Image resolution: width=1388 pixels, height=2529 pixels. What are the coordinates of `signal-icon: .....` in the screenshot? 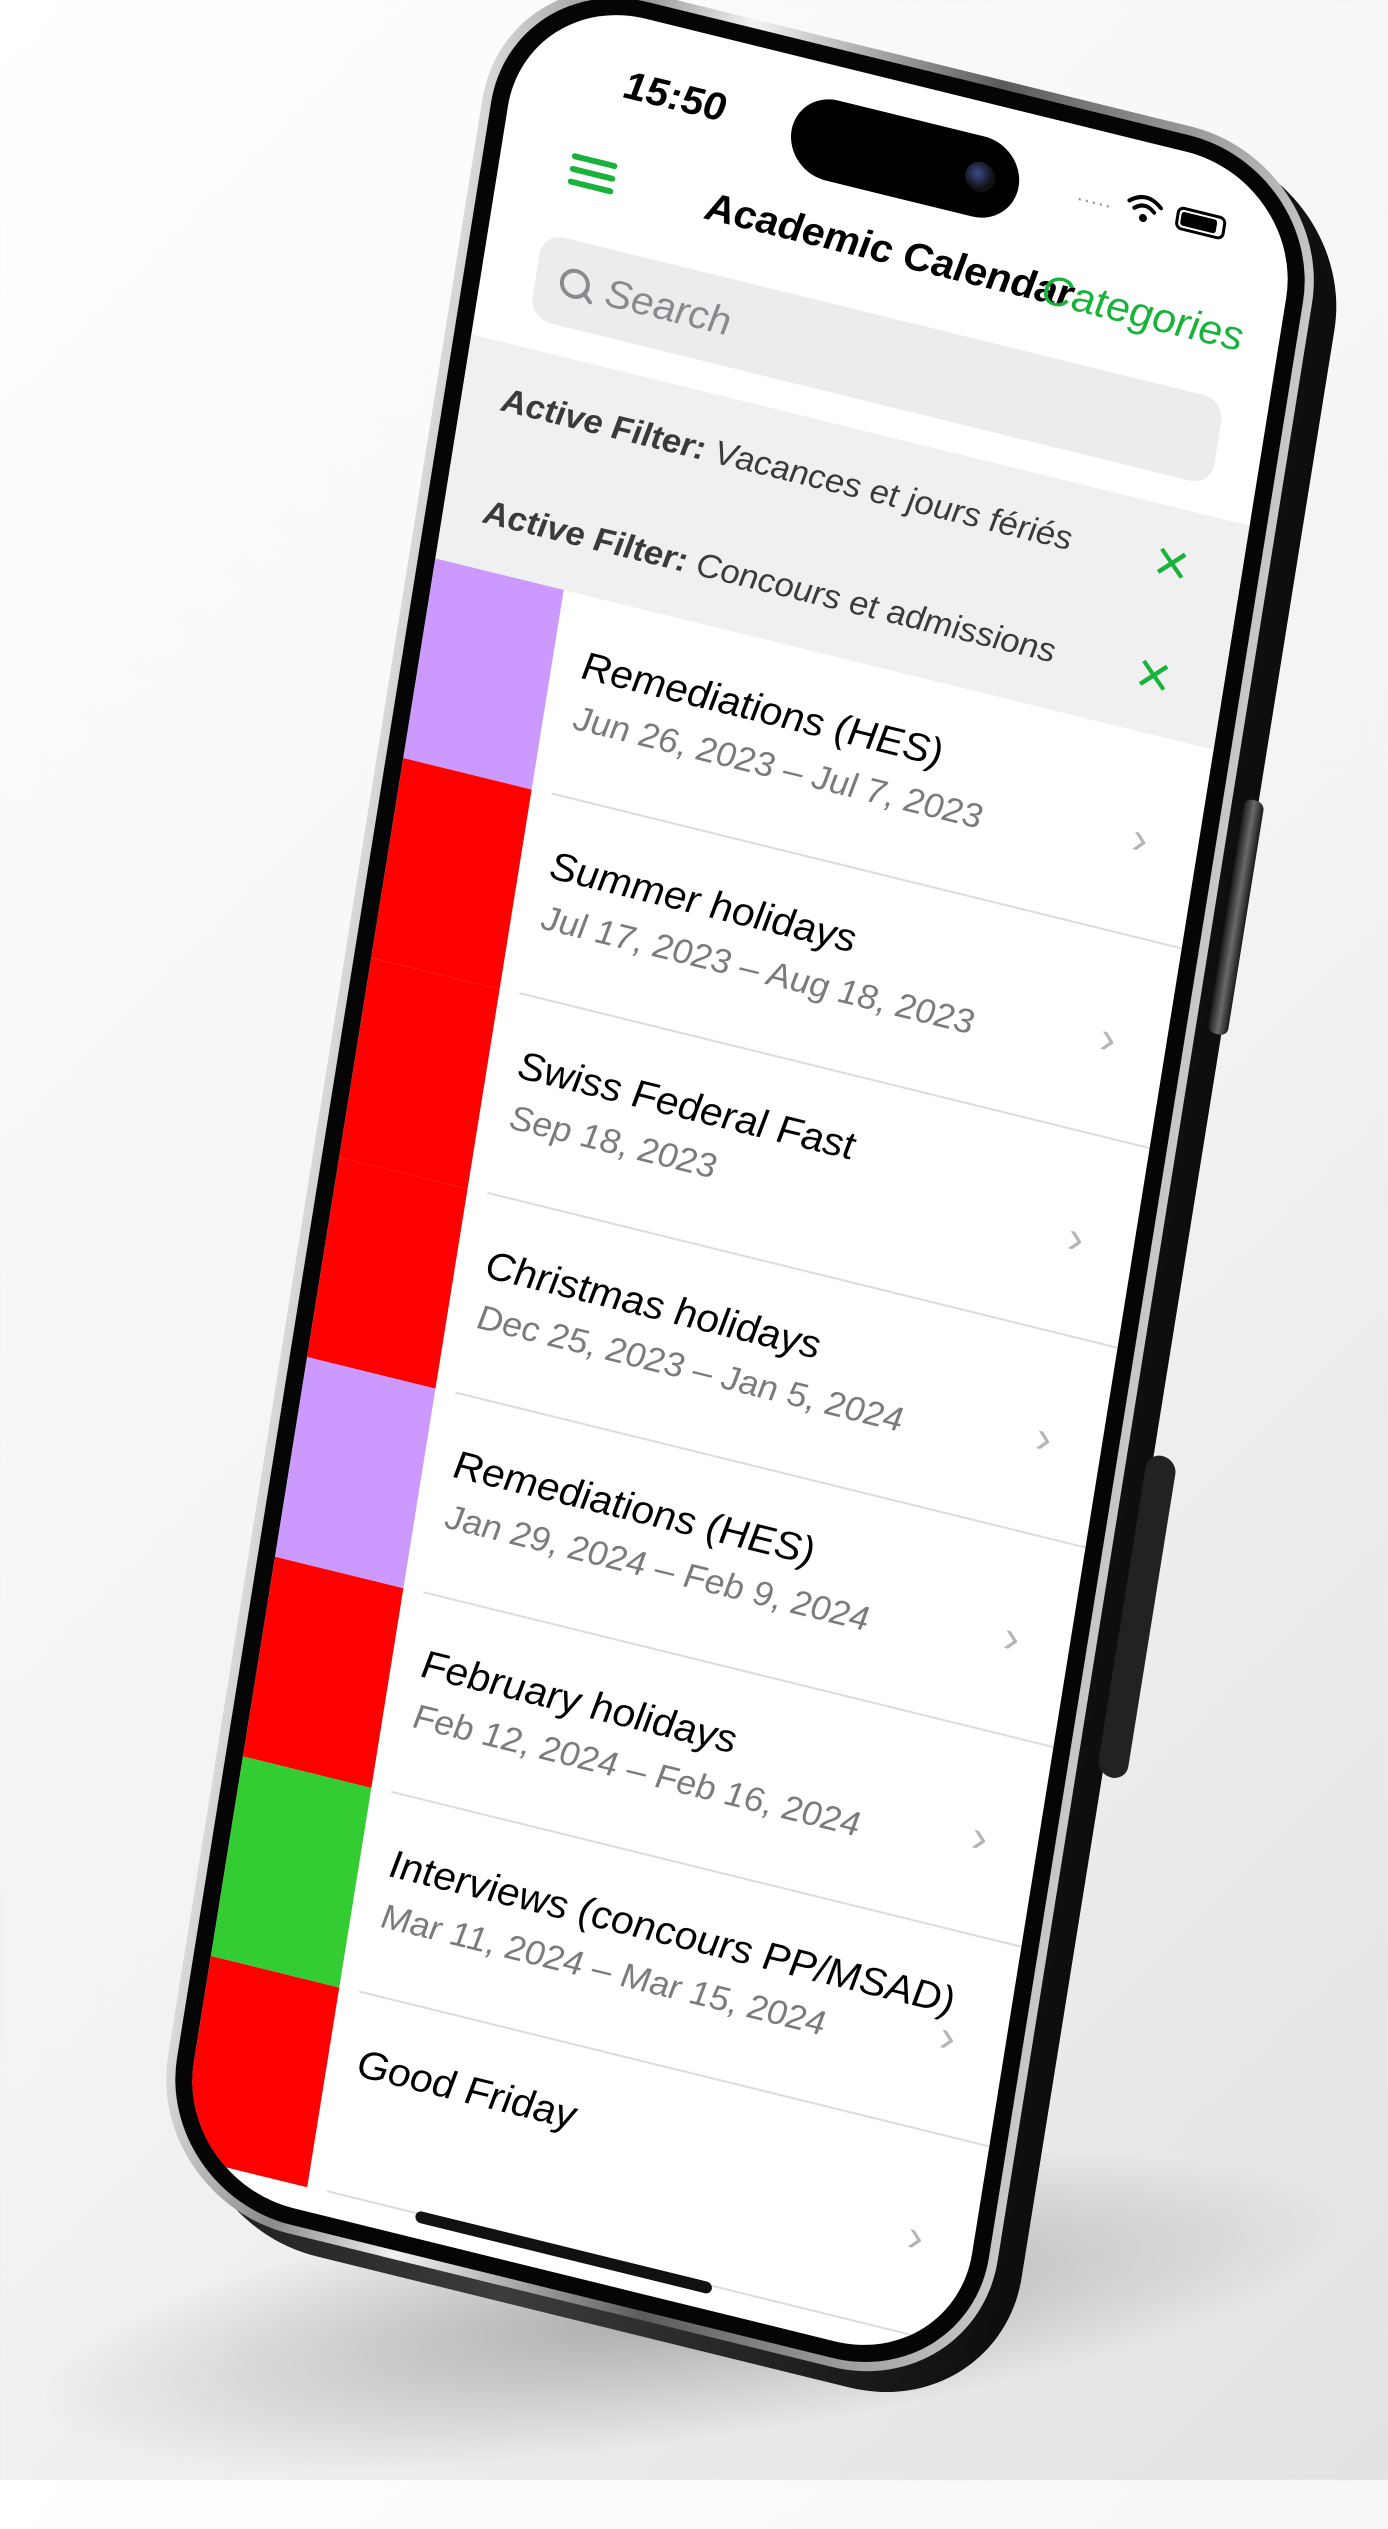 It's located at (1095, 197).